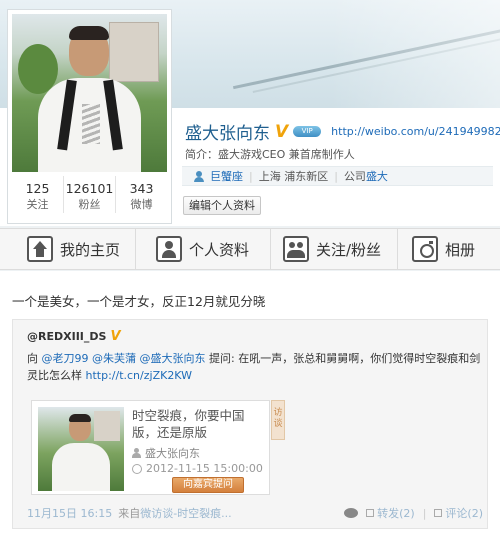 Image resolution: width=500 pixels, height=537 pixels. I want to click on cover-decoration, so click(415, 54).